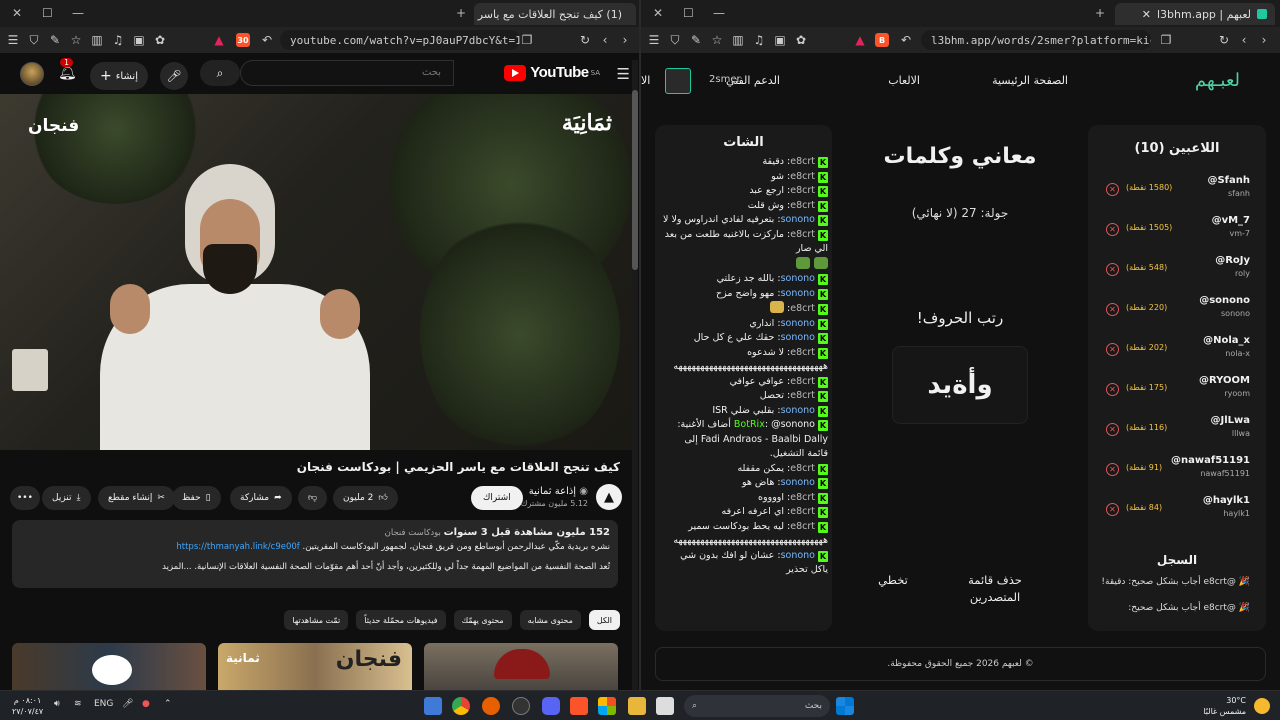  What do you see at coordinates (196, 498) in the screenshot?
I see `save-button: ▯ حفظ` at bounding box center [196, 498].